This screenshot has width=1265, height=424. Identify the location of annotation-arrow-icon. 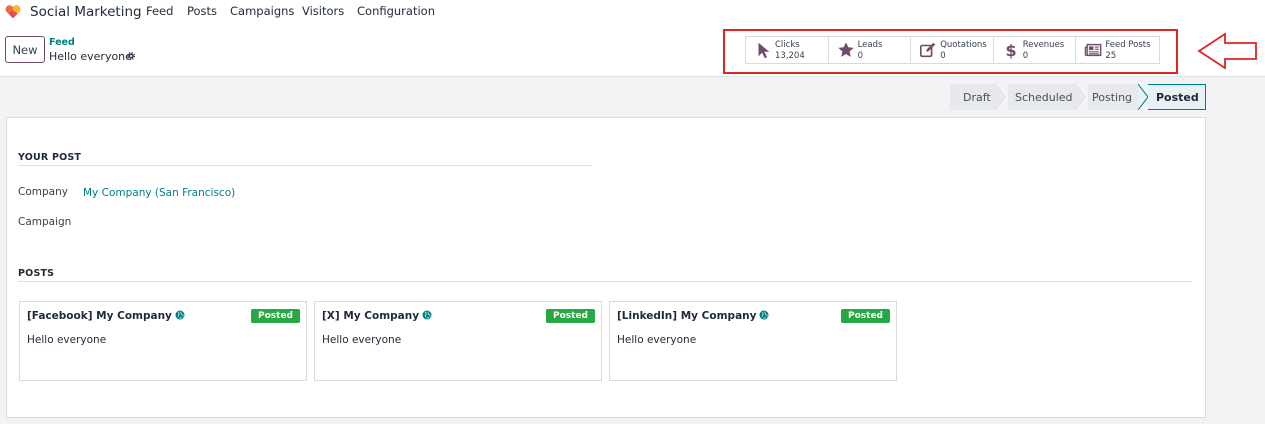
(1227, 51).